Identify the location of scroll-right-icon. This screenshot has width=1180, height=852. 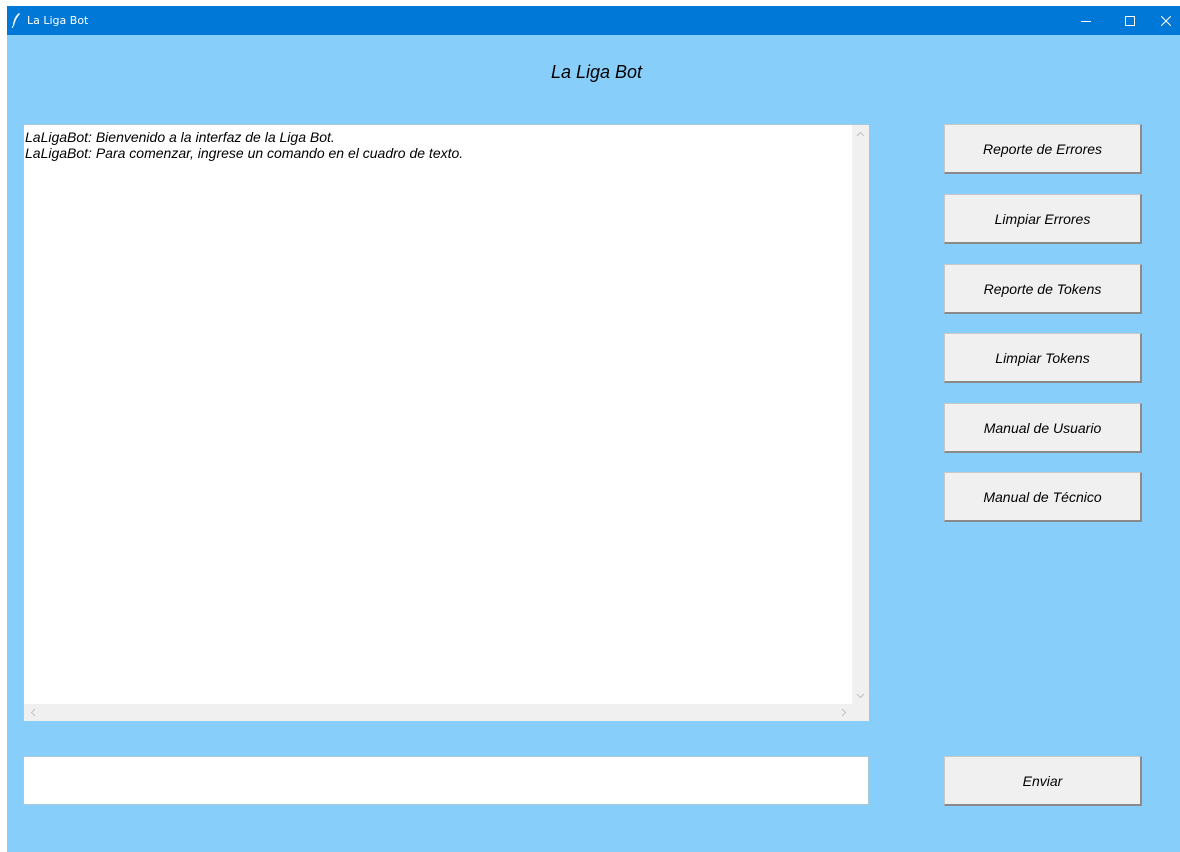
(843, 712).